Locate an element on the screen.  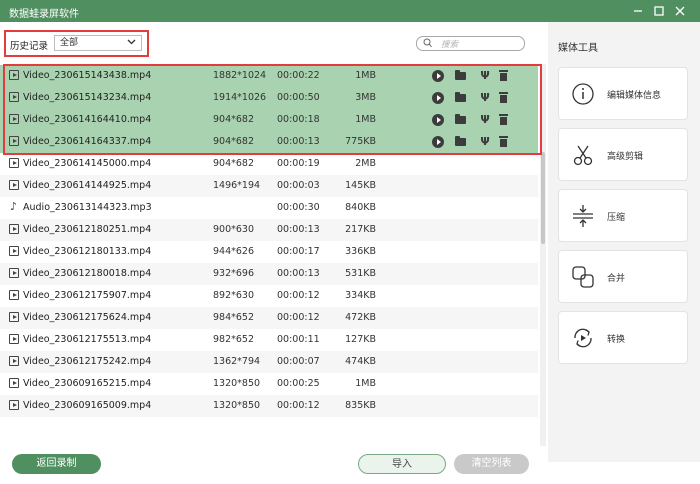
tool-edit-media-info: 编辑媒体信息 is located at coordinates (623, 93).